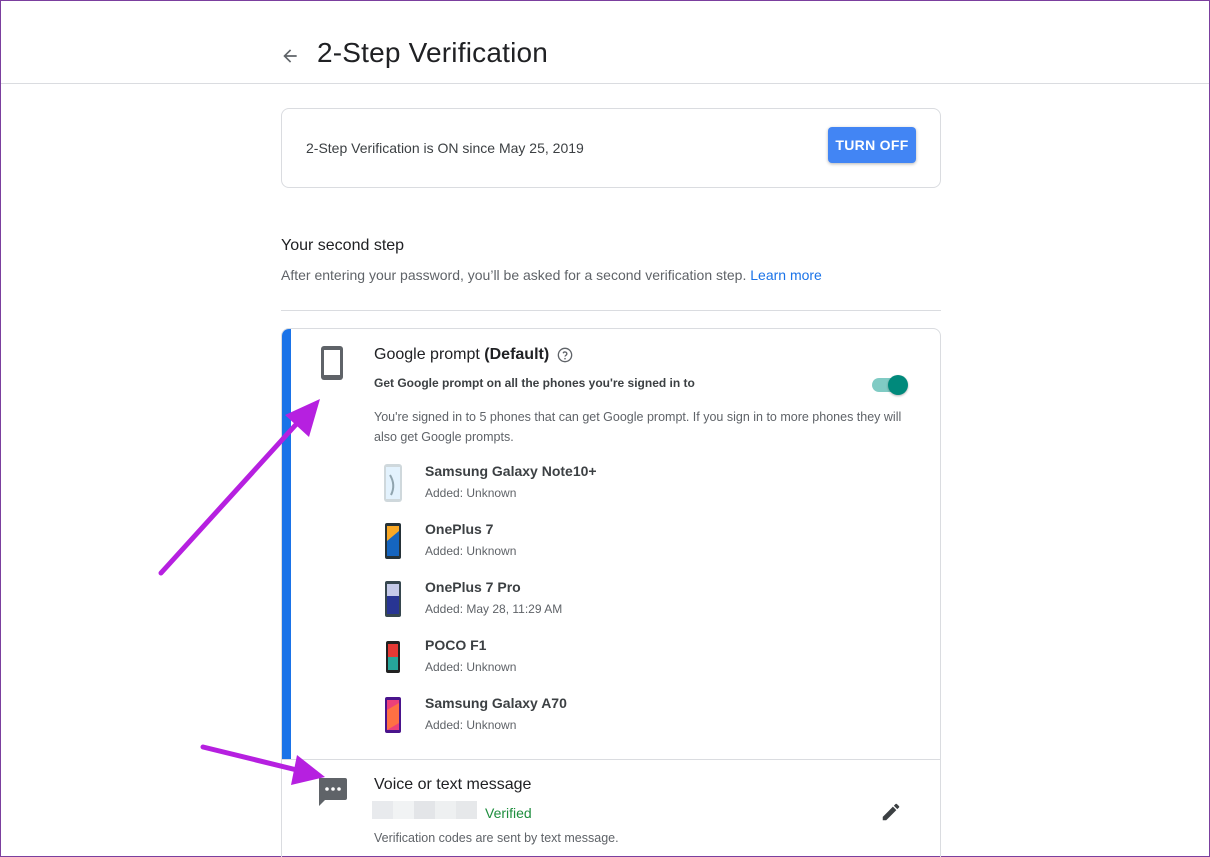  Describe the element at coordinates (433, 52) in the screenshot. I see `page-title: 2-Step Verification` at that location.